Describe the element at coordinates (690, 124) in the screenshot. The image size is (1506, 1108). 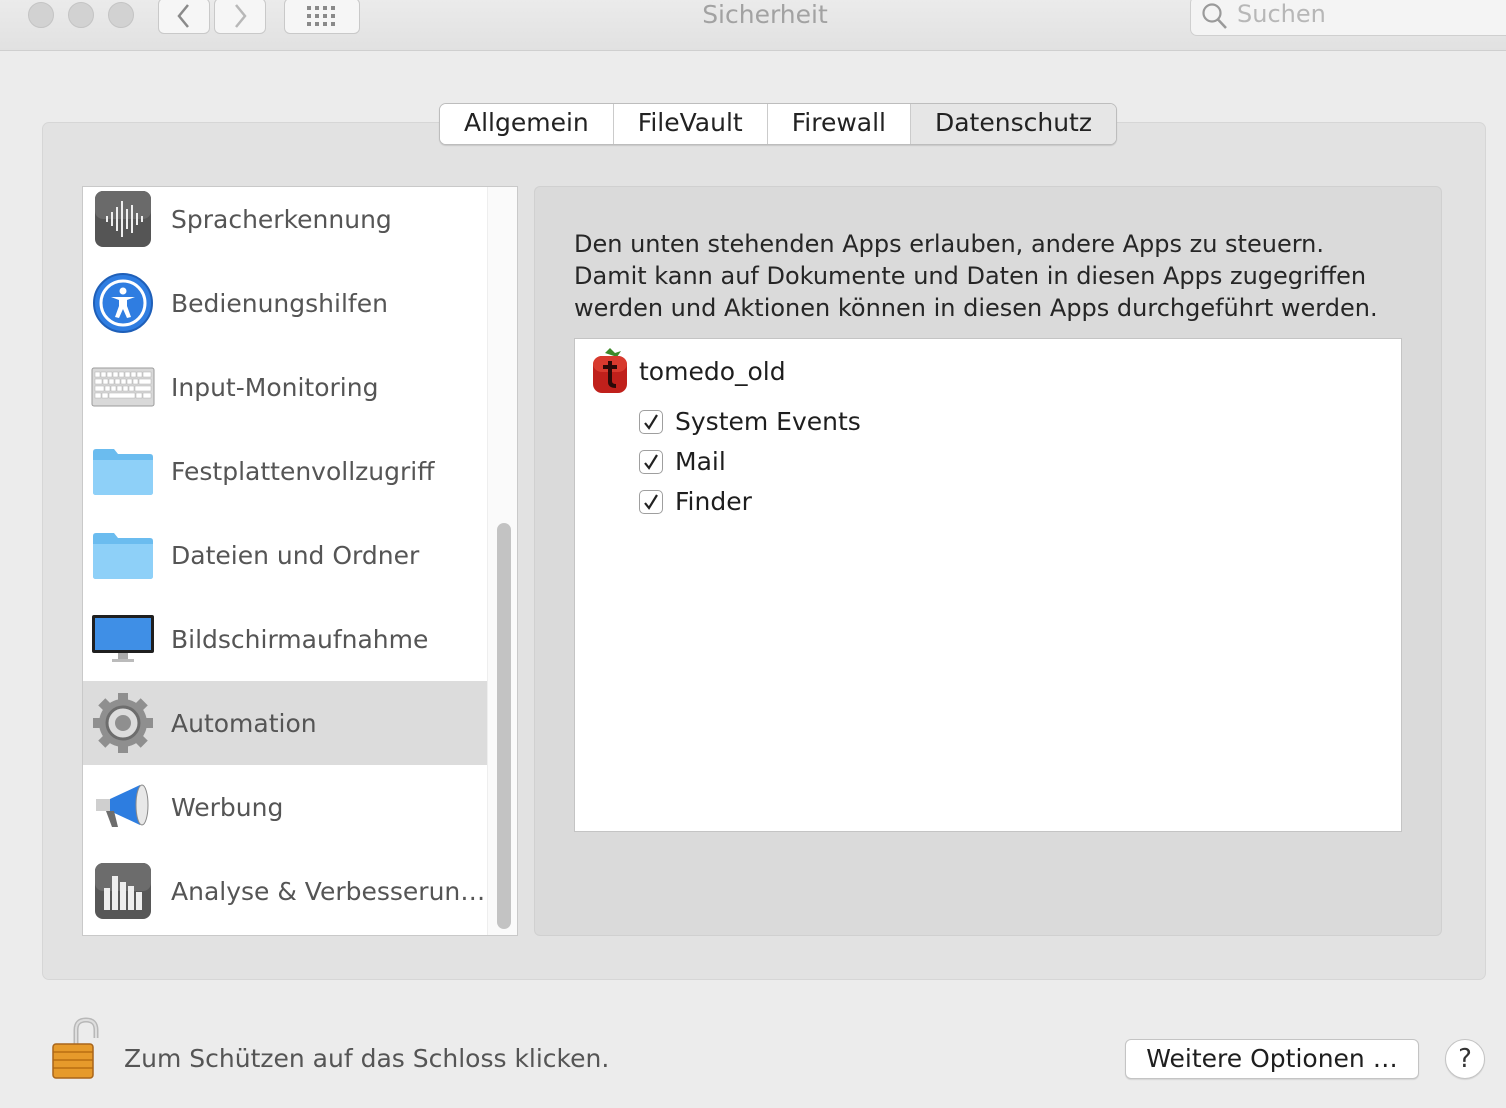
I see `tab-filevault: FileVault` at that location.